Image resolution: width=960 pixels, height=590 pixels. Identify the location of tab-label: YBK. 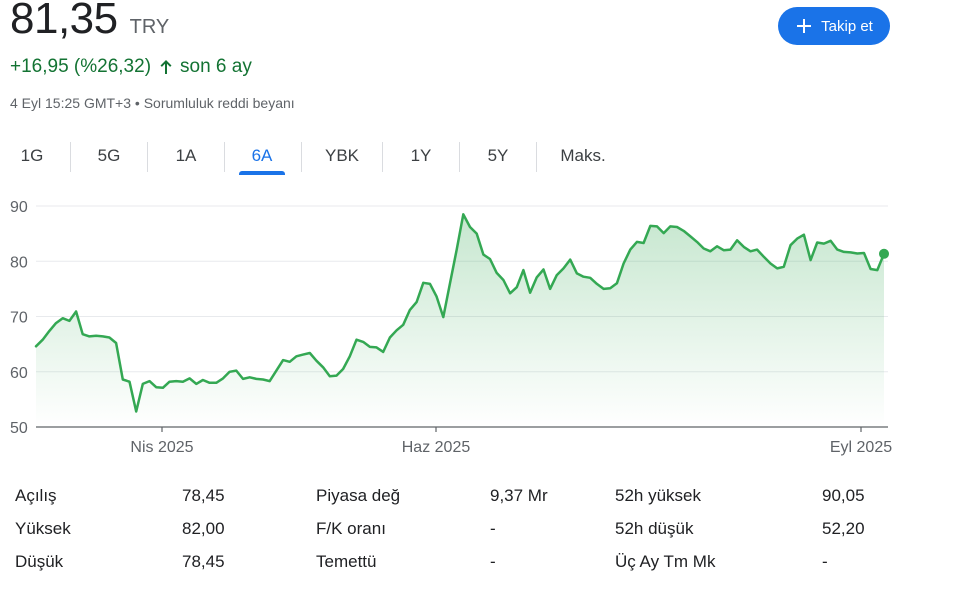
(342, 155).